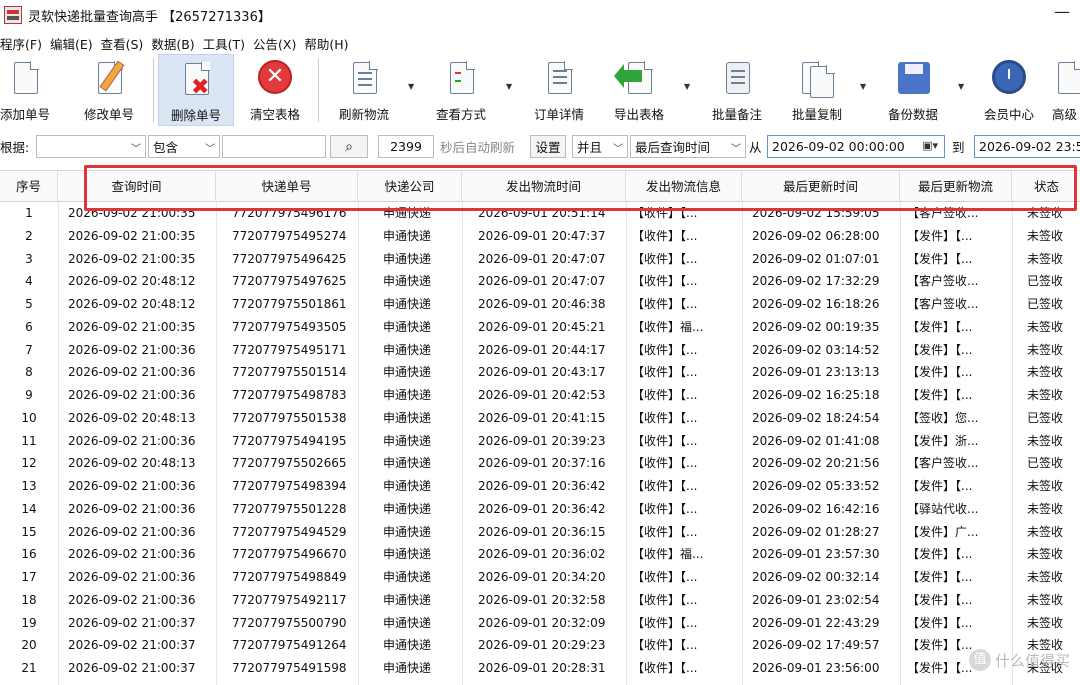 Image resolution: width=1080 pixels, height=685 pixels. Describe the element at coordinates (639, 90) in the screenshot. I see `export-table-button: 导出表格` at that location.